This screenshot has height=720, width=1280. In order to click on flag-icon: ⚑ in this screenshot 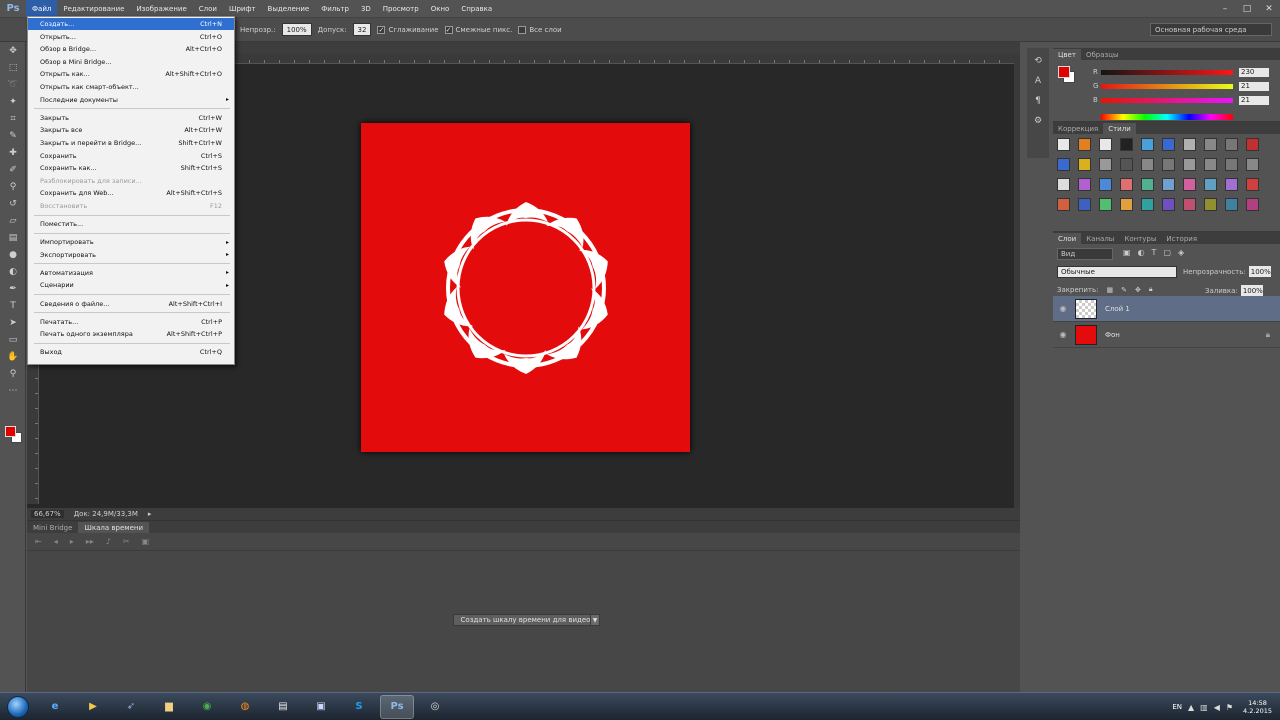, I will do `click(1229, 707)`.